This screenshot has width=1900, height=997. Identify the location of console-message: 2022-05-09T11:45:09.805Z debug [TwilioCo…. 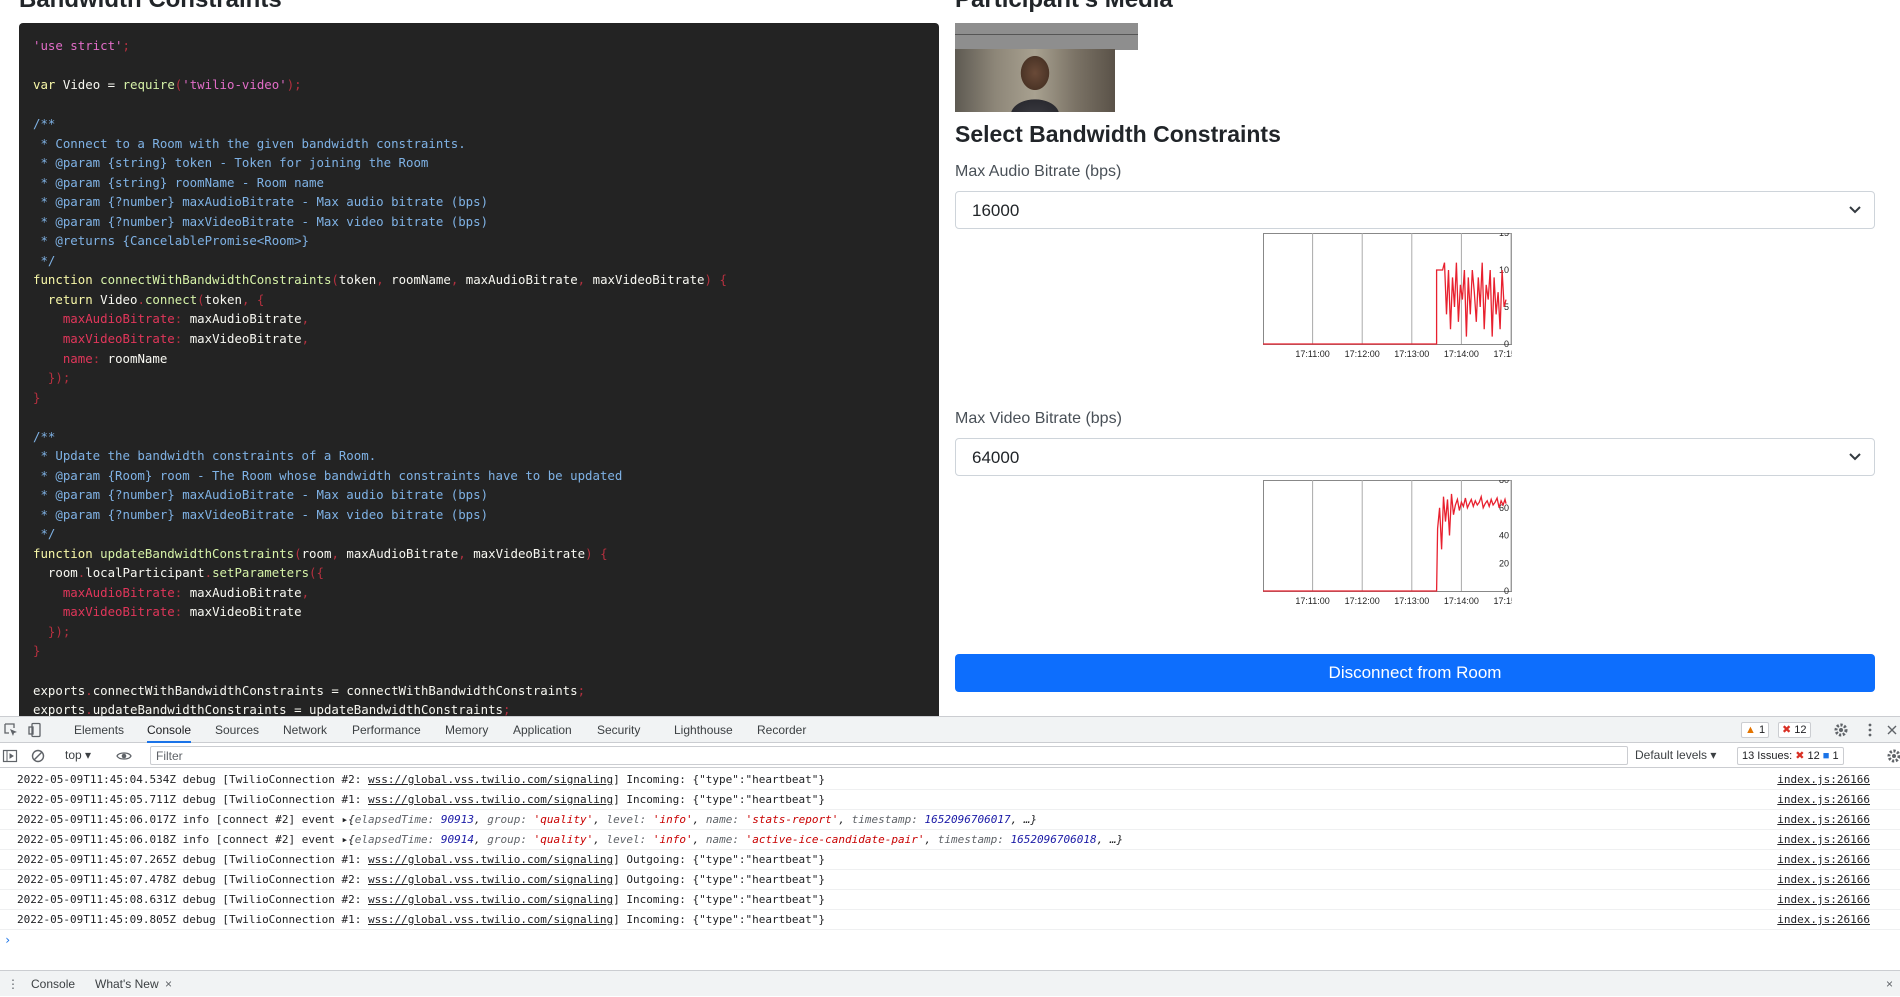
(421, 919).